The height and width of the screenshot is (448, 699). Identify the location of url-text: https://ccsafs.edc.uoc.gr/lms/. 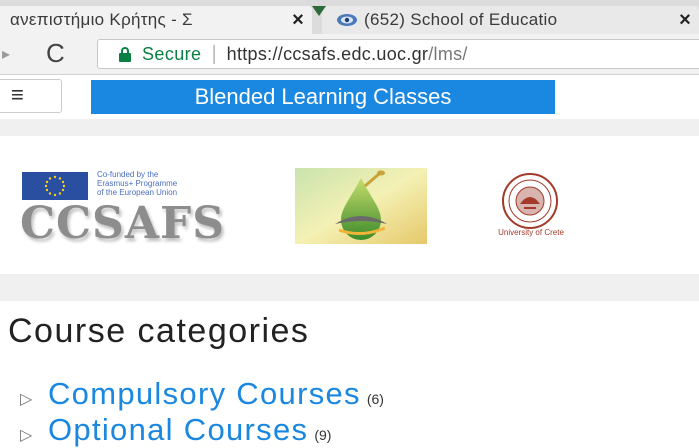
(347, 54).